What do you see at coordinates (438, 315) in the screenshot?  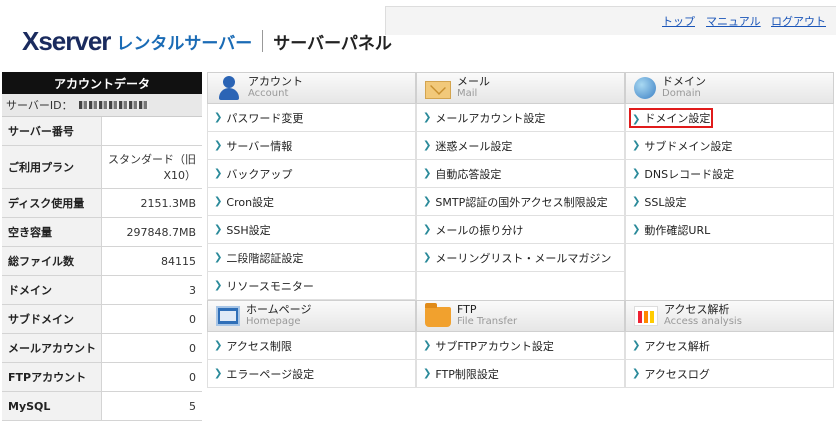 I see `folder-icon` at bounding box center [438, 315].